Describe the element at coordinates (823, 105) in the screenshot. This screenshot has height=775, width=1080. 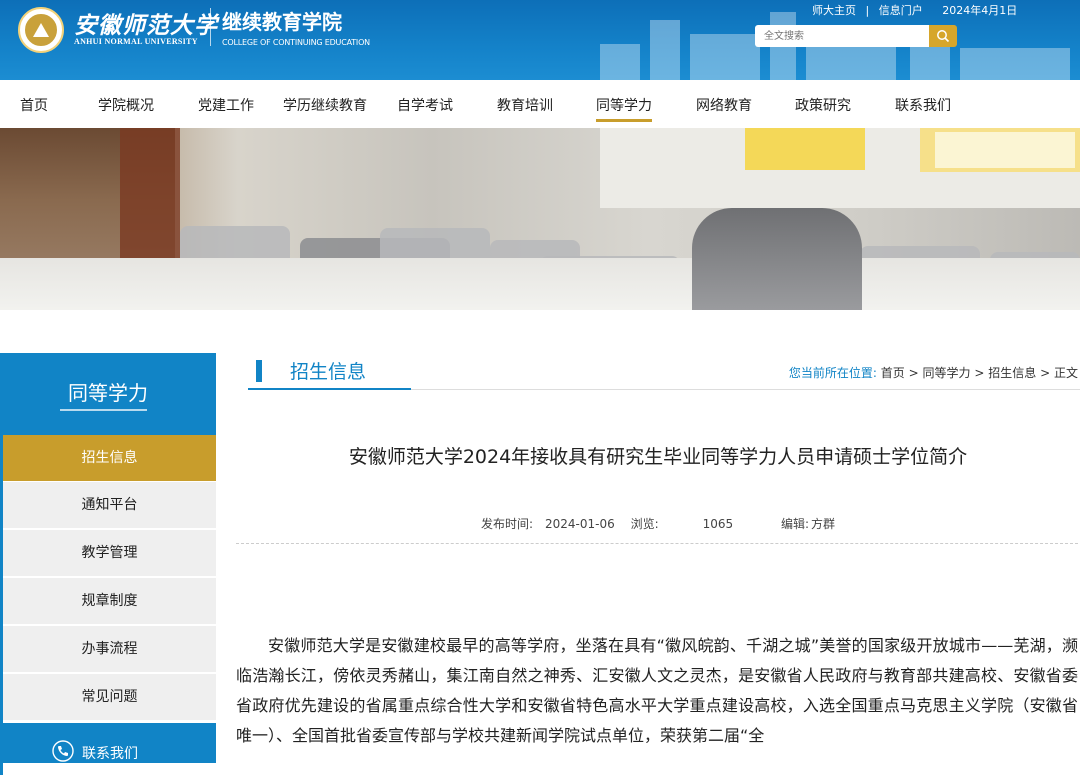
I see `nav-policy: 政策研究` at that location.